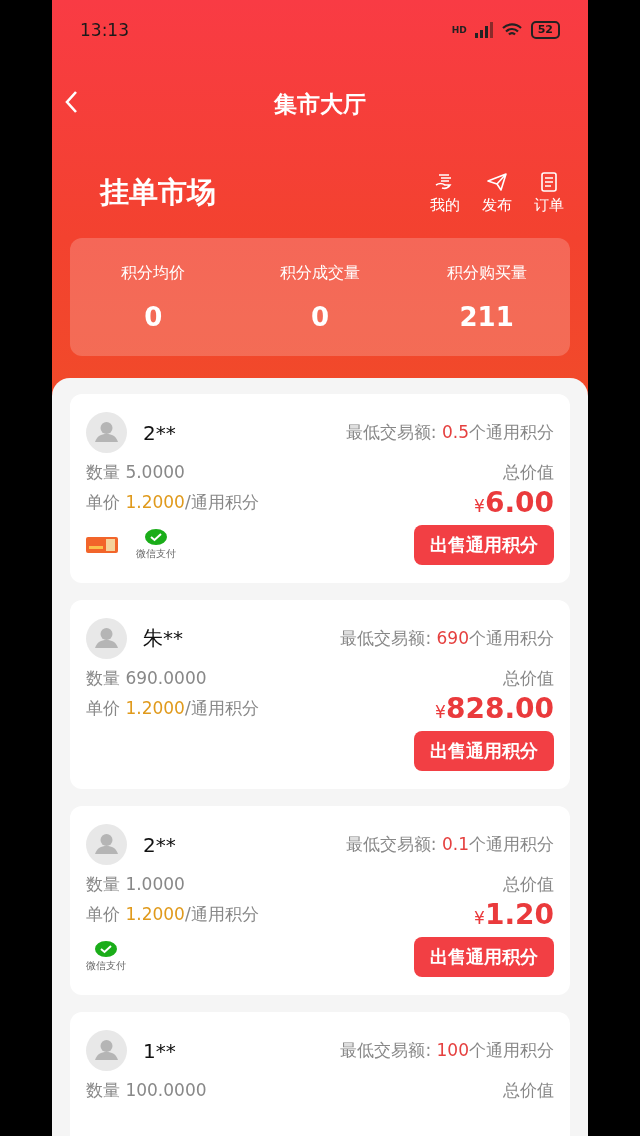 The height and width of the screenshot is (1136, 640). Describe the element at coordinates (494, 708) in the screenshot. I see `total-price: ¥828.00` at that location.